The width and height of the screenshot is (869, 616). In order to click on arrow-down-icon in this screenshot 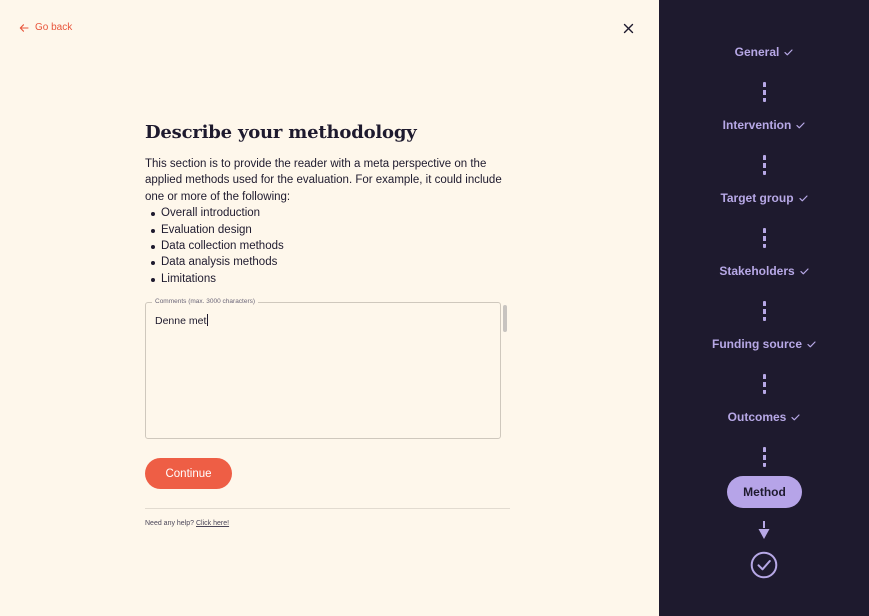, I will do `click(764, 530)`.